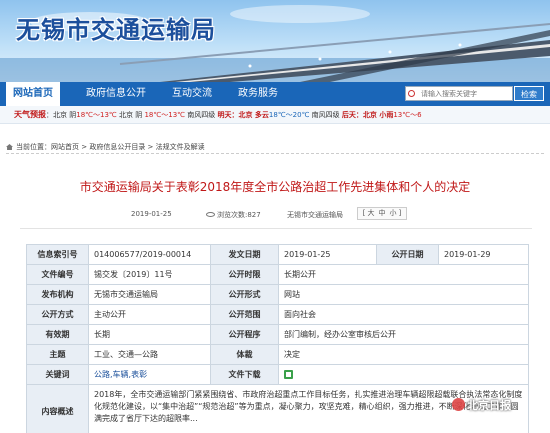  What do you see at coordinates (149, 354) in the screenshot?
I see `subject-value: 工业、交通—公路` at bounding box center [149, 354].